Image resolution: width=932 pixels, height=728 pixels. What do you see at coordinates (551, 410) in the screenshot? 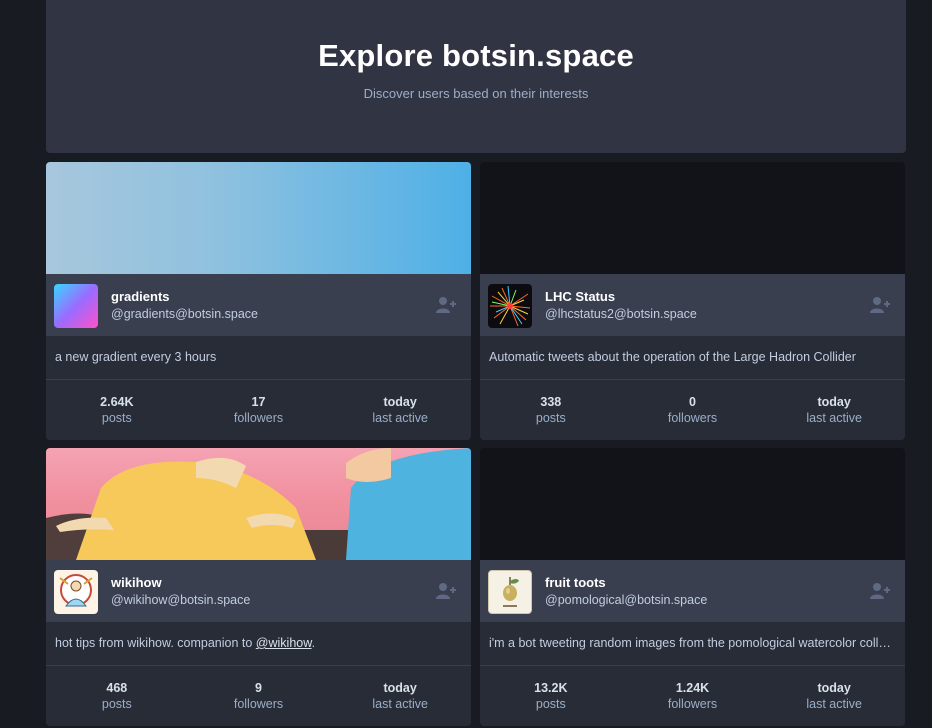
I see `stat-posts: 338 posts` at bounding box center [551, 410].